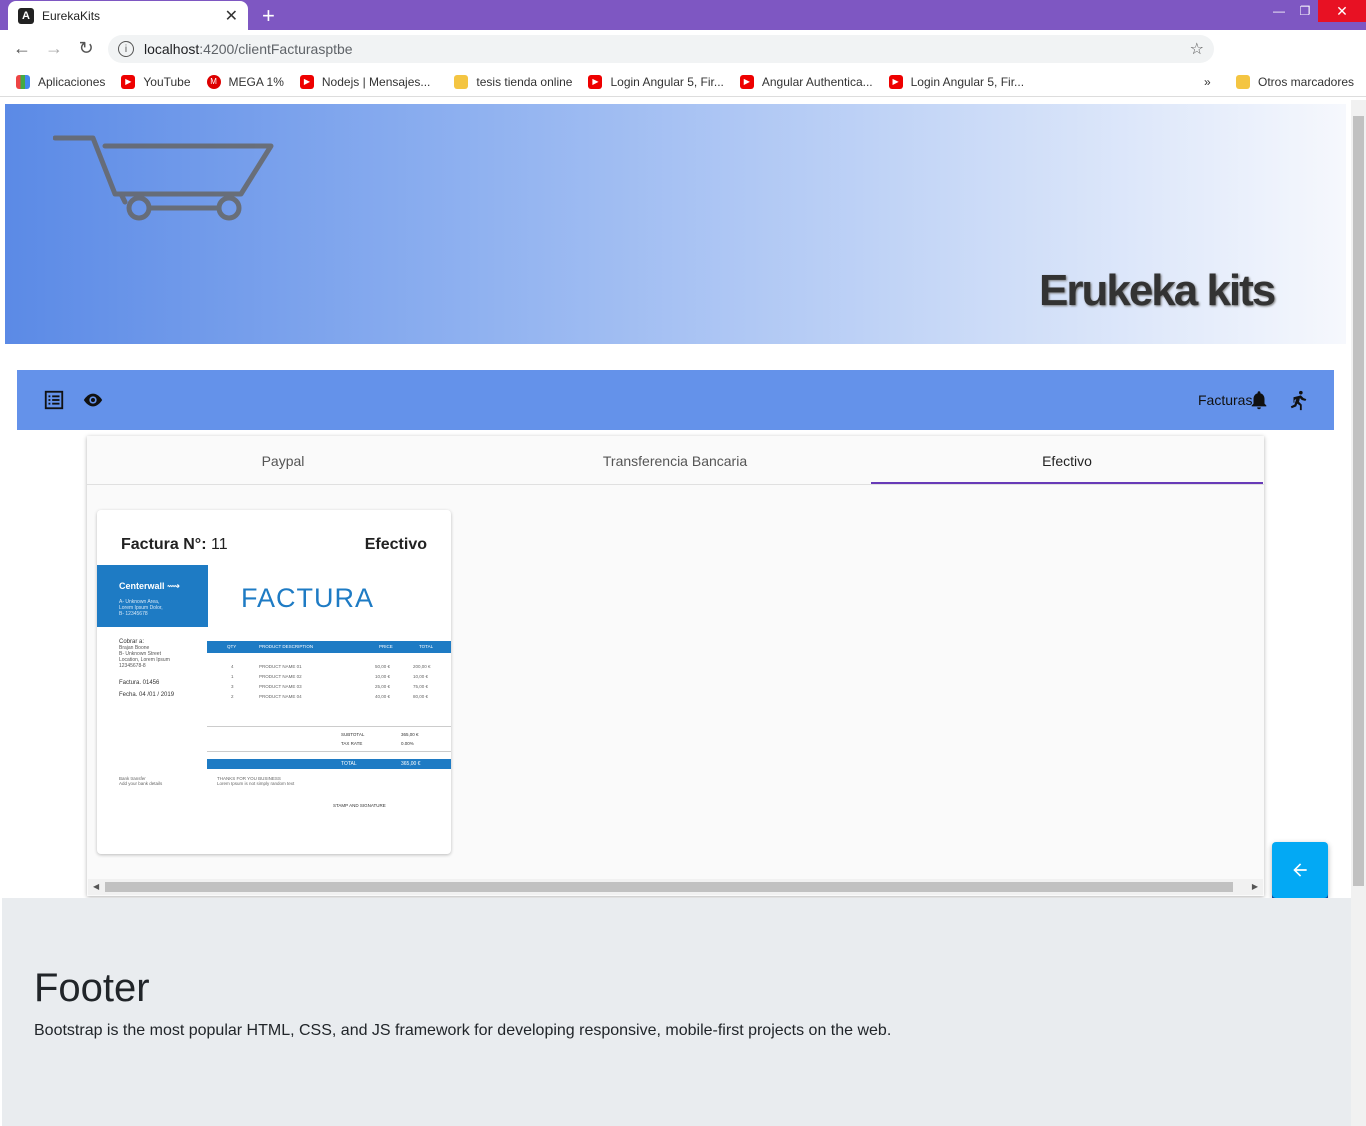  What do you see at coordinates (308, 598) in the screenshot?
I see `document-heading: FACTURA` at bounding box center [308, 598].